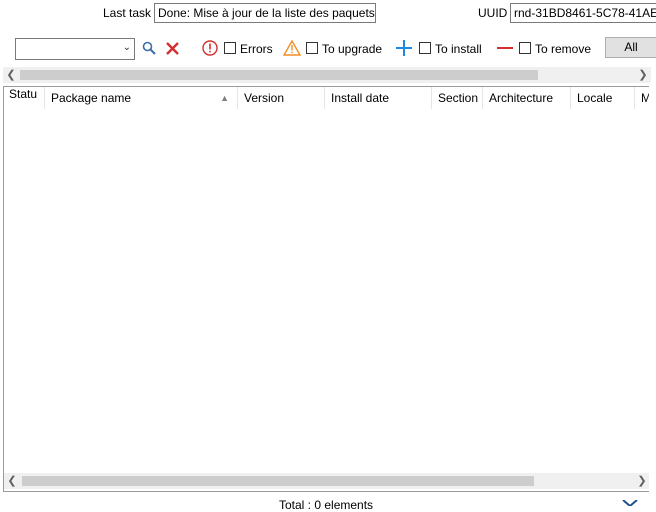  What do you see at coordinates (505, 48) in the screenshot?
I see `minus-icon` at bounding box center [505, 48].